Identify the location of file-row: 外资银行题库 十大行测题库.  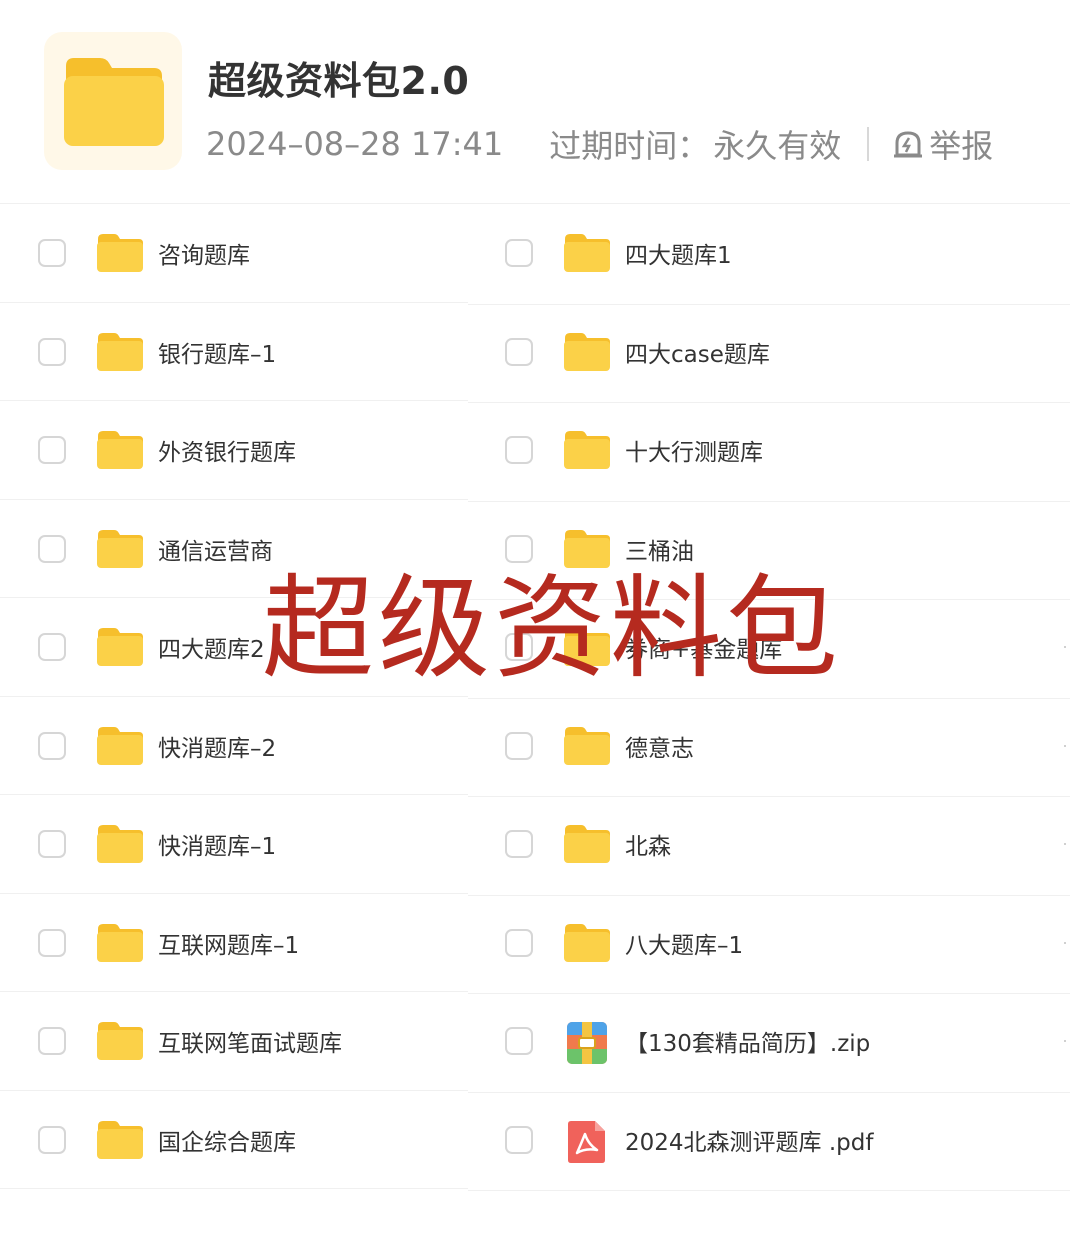
(535, 451).